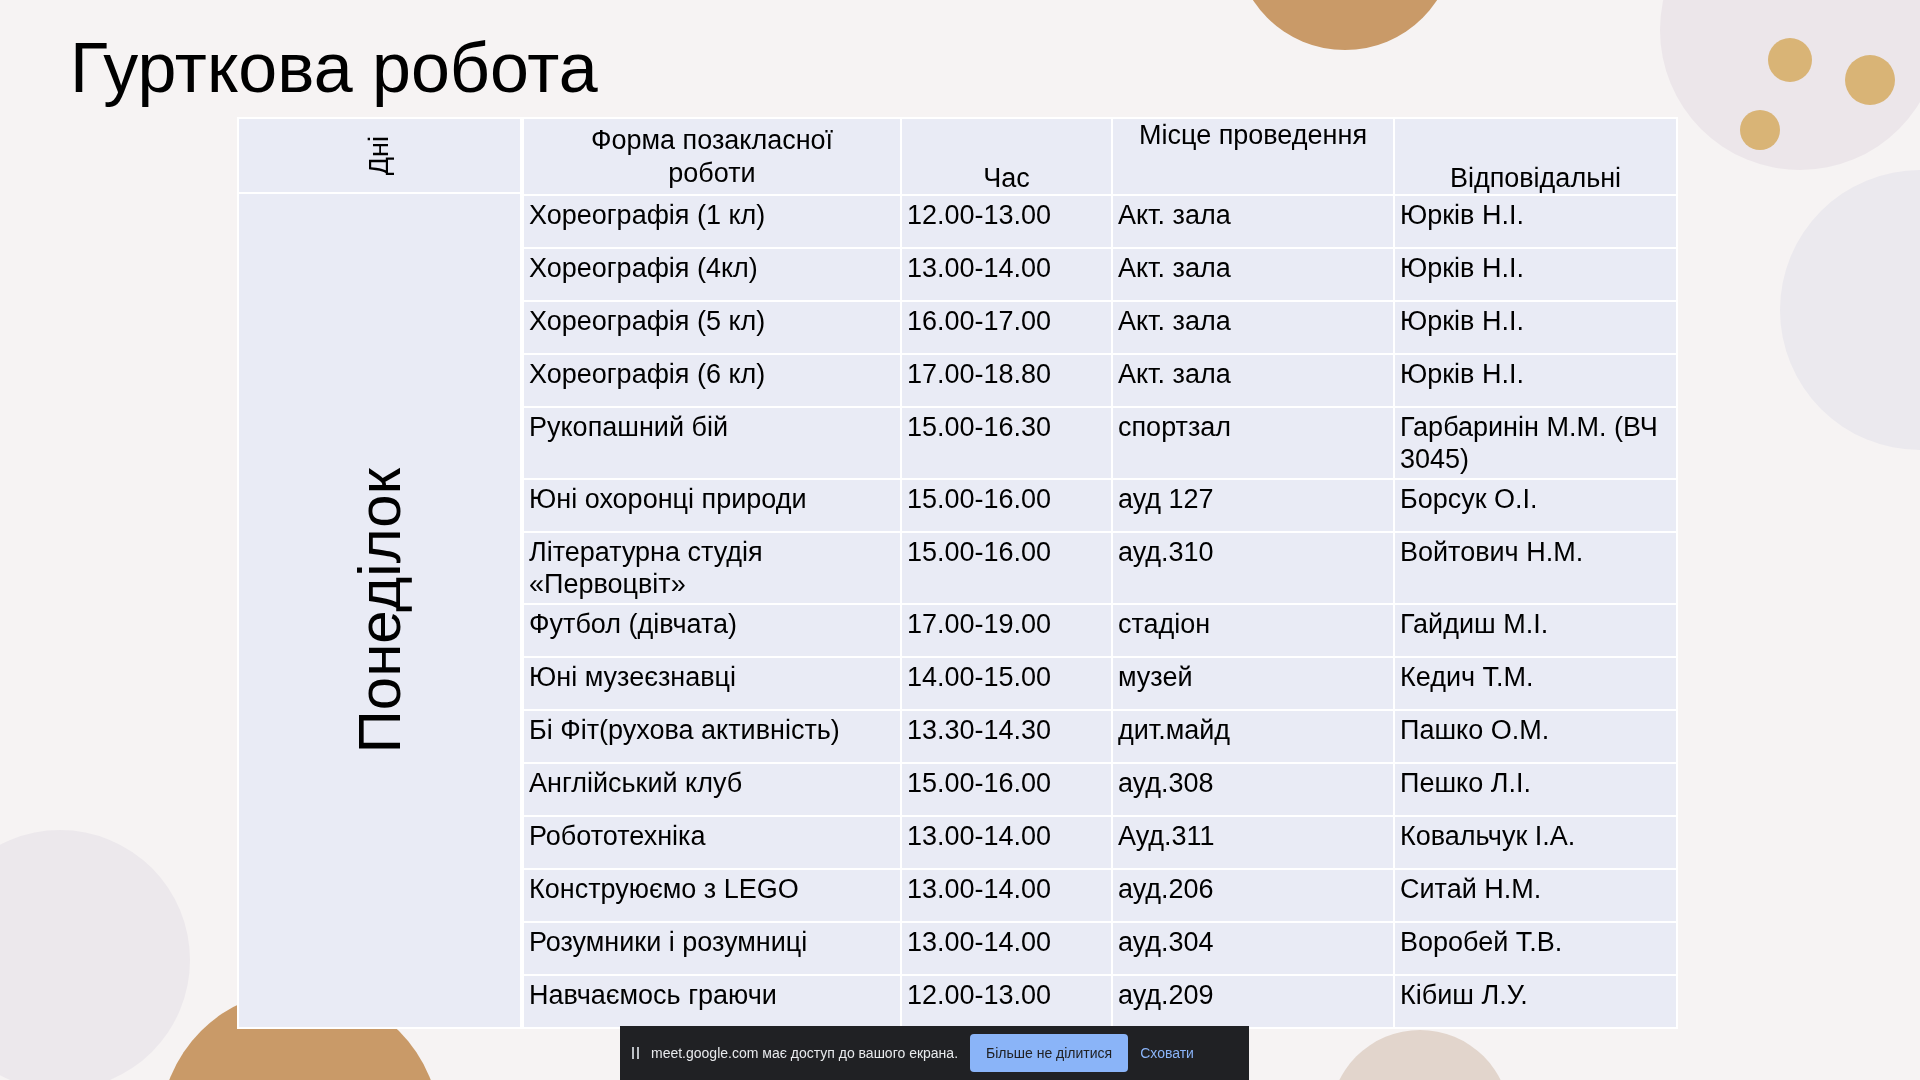 This screenshot has height=1080, width=1920. What do you see at coordinates (1475, 729) in the screenshot?
I see `table-cell: Пашко О.М.` at bounding box center [1475, 729].